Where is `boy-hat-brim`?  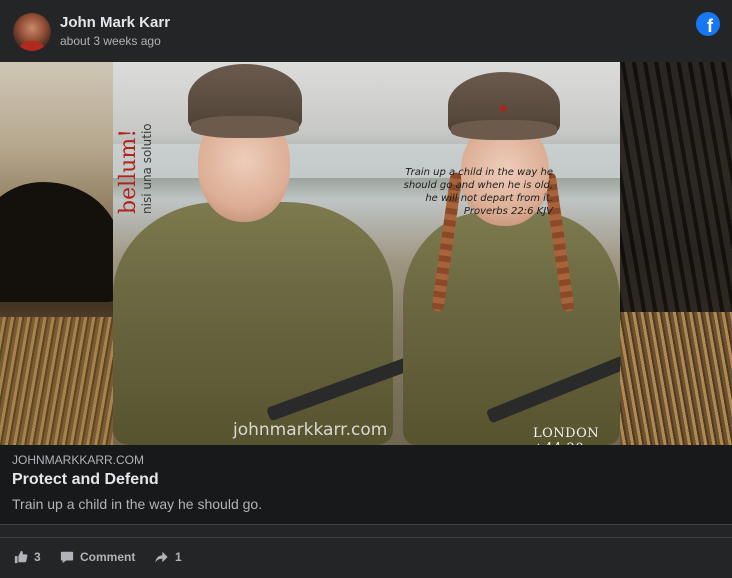 boy-hat-brim is located at coordinates (245, 127).